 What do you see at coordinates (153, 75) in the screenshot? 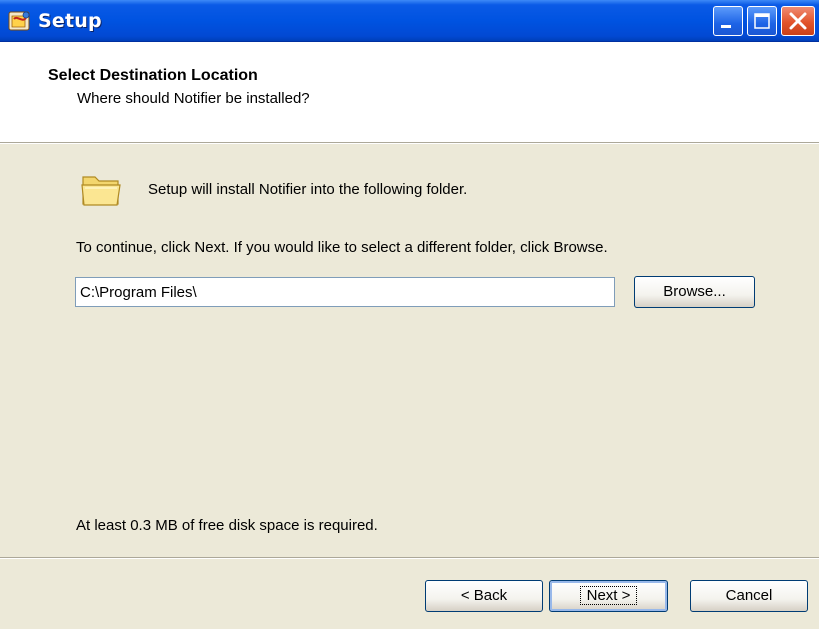
I see `page-title: Select Destination Location` at bounding box center [153, 75].